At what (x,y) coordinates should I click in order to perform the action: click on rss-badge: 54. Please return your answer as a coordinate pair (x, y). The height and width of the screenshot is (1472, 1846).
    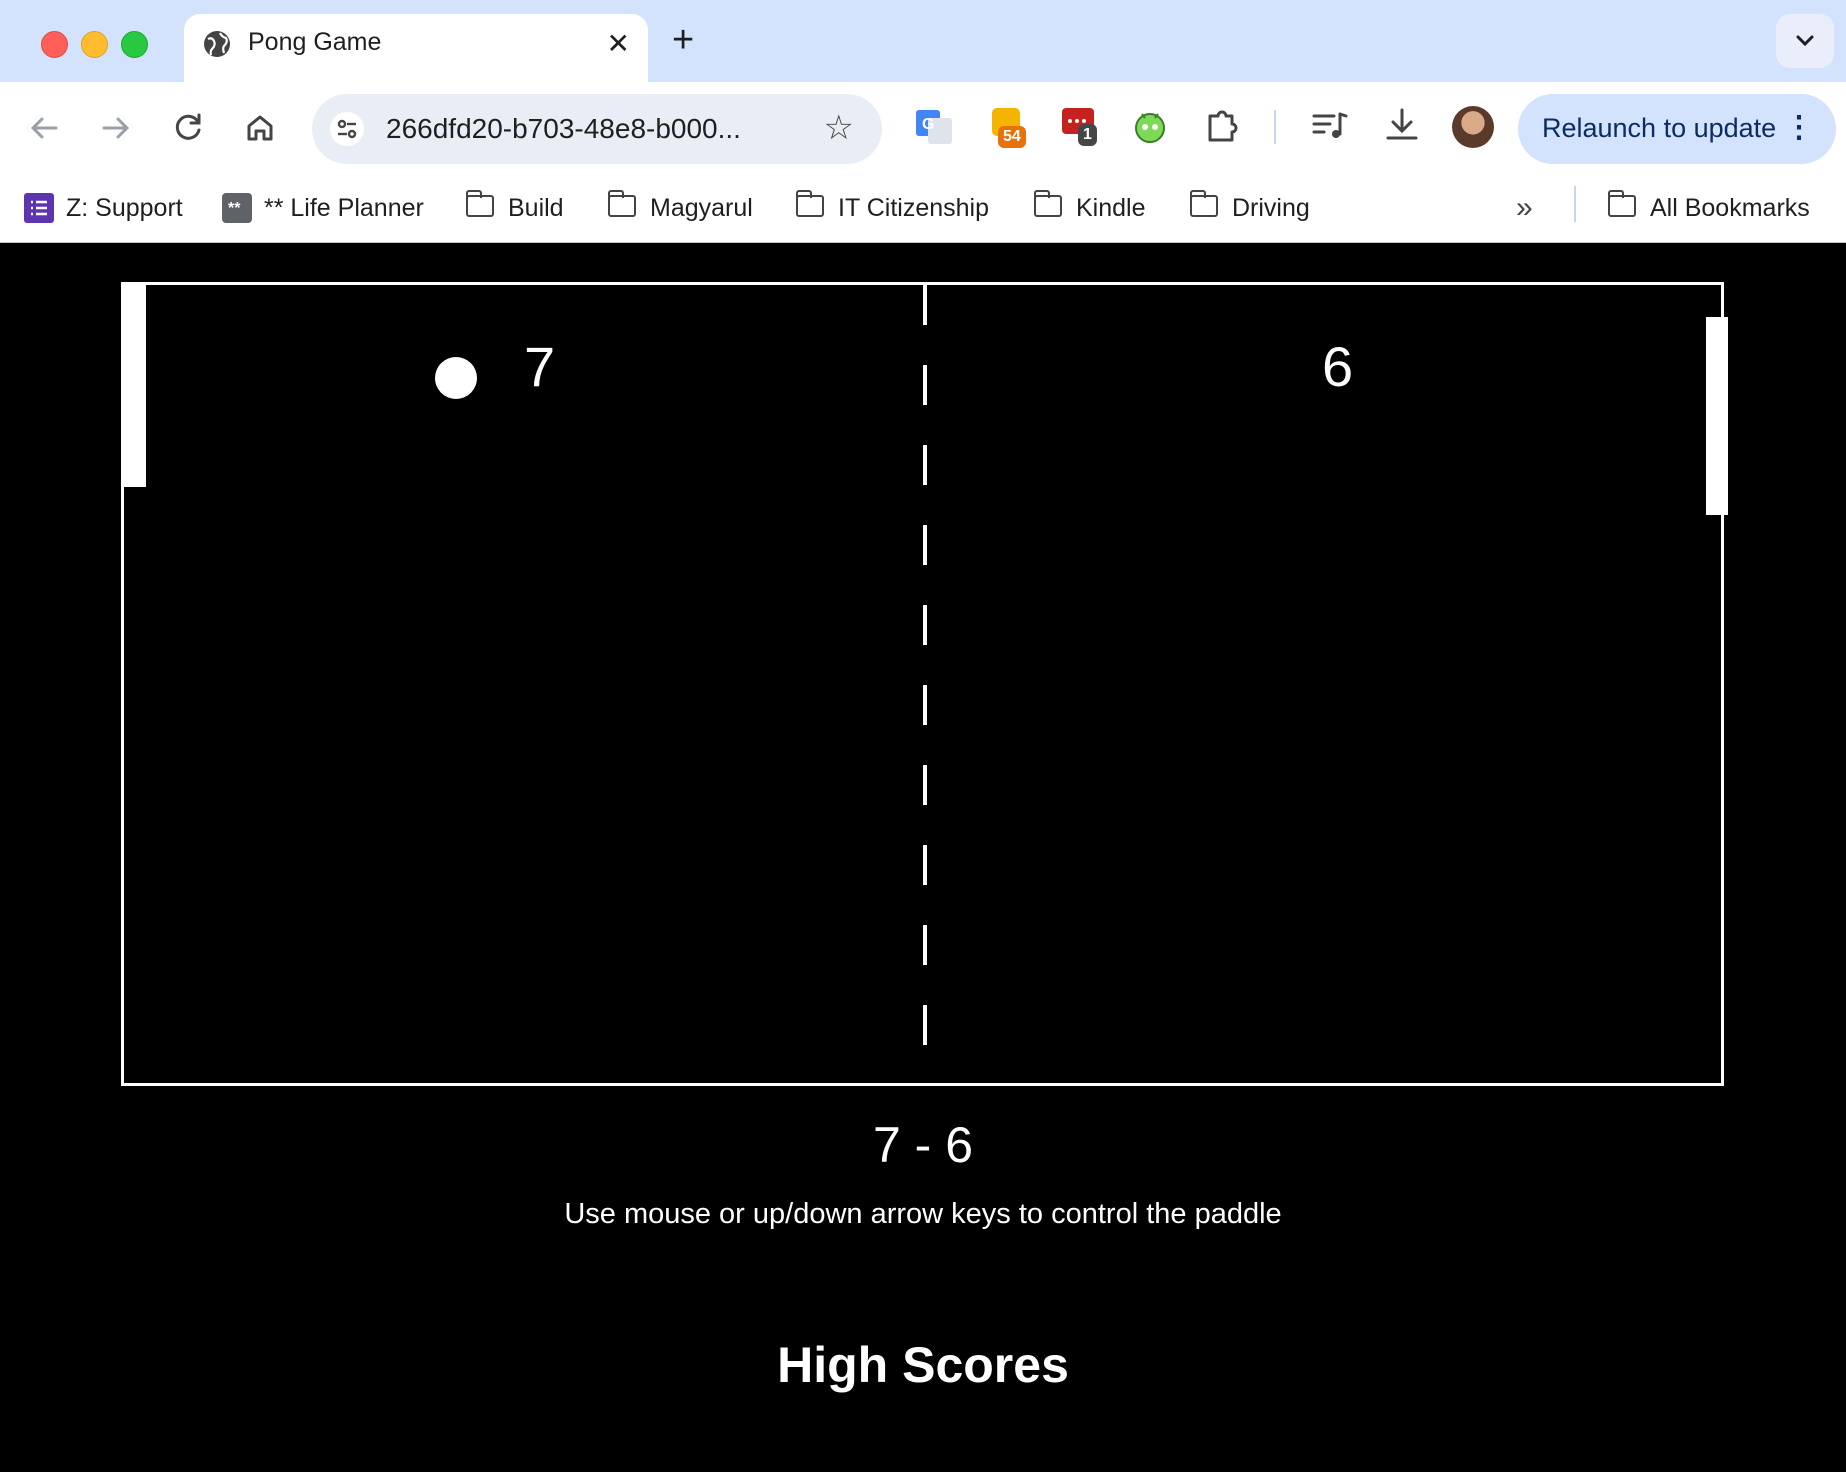
    Looking at the image, I should click on (1012, 137).